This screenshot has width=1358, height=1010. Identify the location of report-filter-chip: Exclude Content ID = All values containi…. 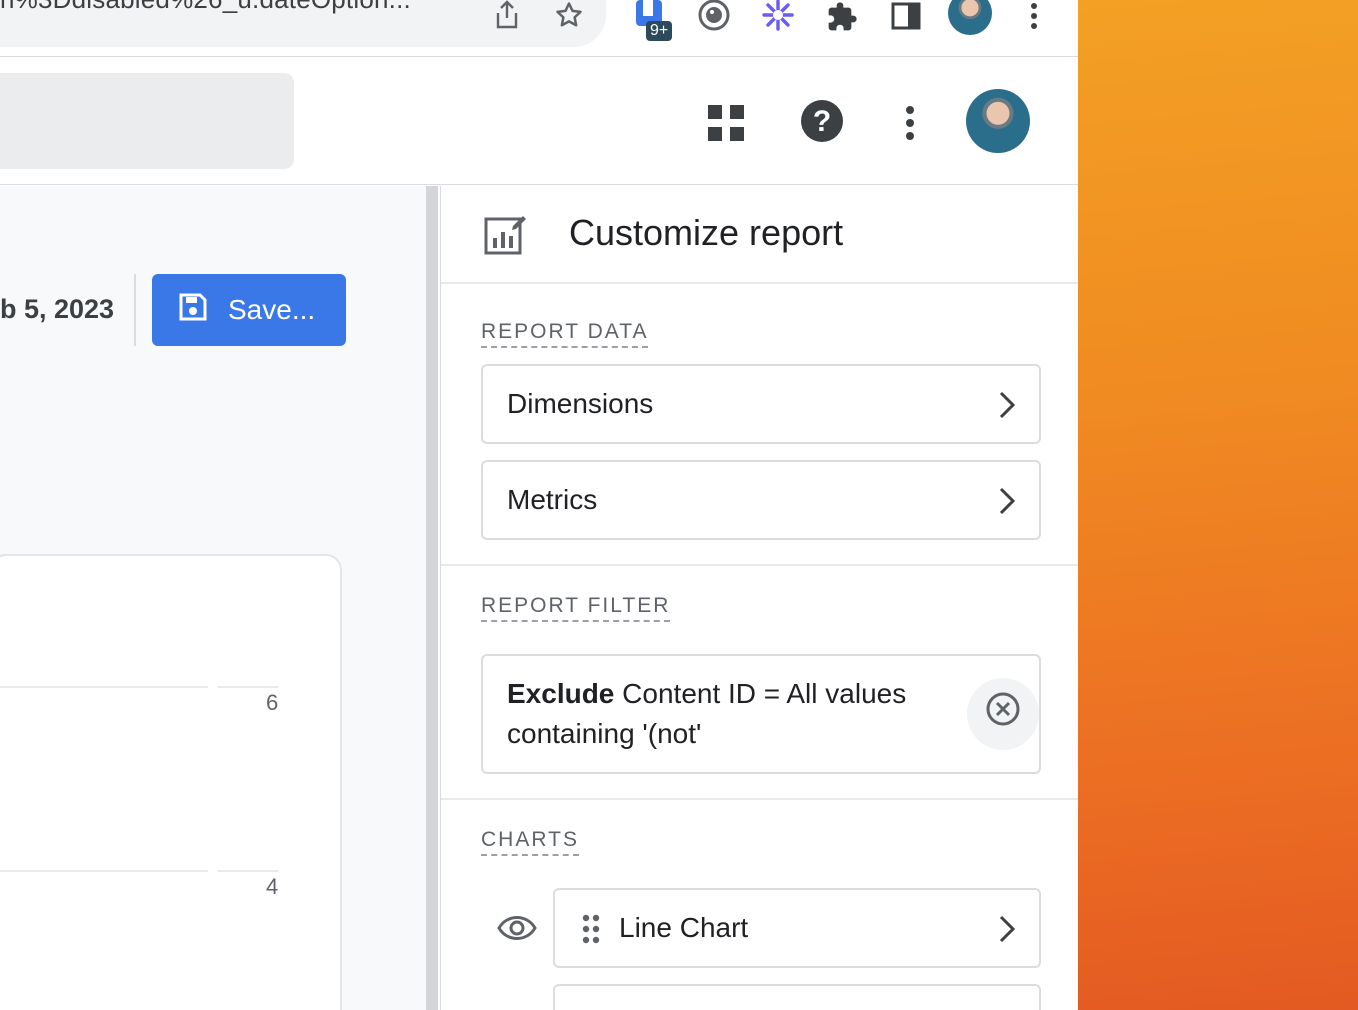
(761, 714).